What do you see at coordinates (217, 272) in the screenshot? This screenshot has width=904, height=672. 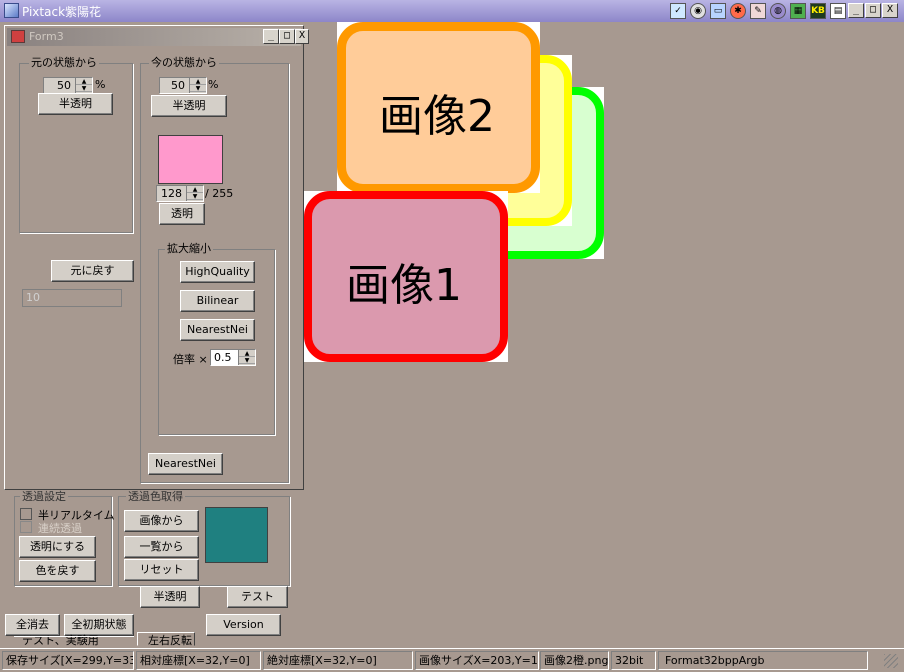 I see `highquality-button: HighQuality` at bounding box center [217, 272].